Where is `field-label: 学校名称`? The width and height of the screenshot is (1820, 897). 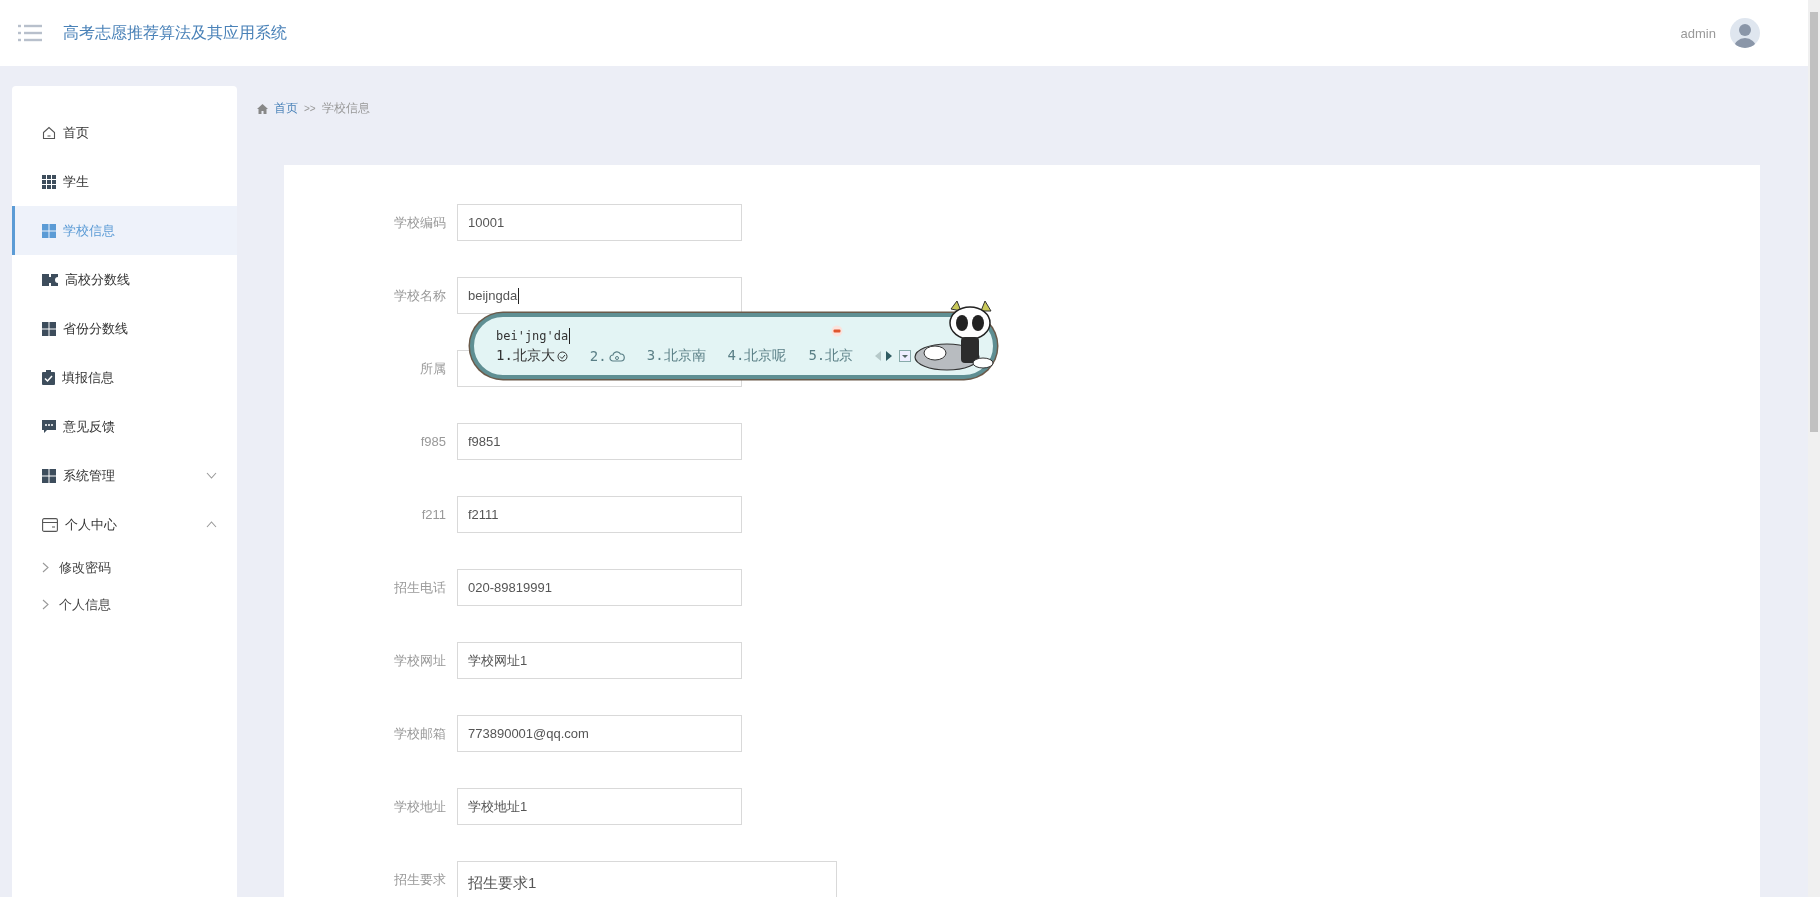 field-label: 学校名称 is located at coordinates (419, 296).